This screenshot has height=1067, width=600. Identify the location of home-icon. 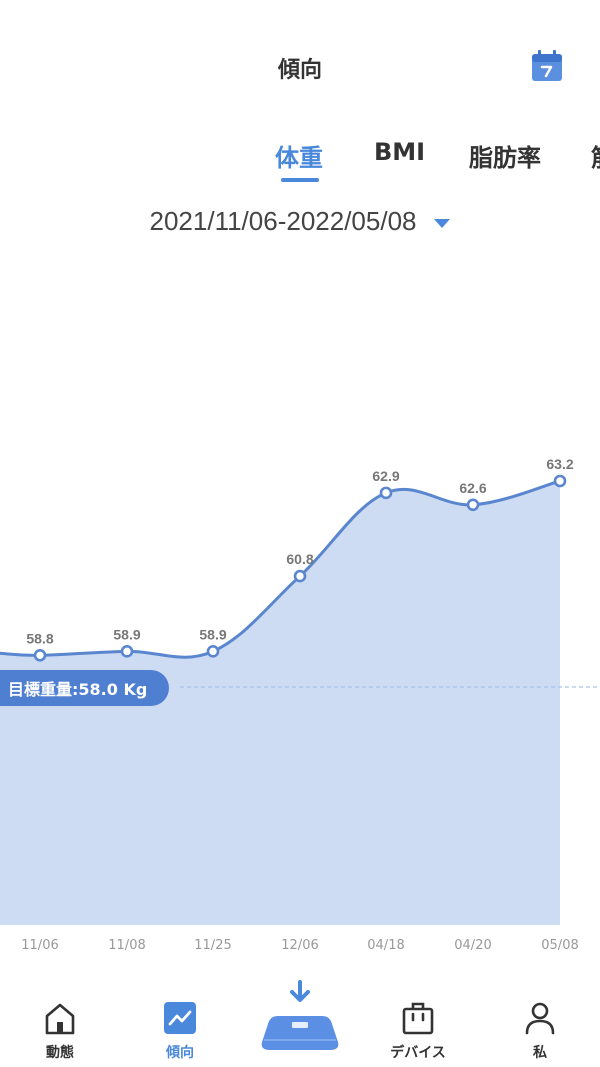
(60, 1018).